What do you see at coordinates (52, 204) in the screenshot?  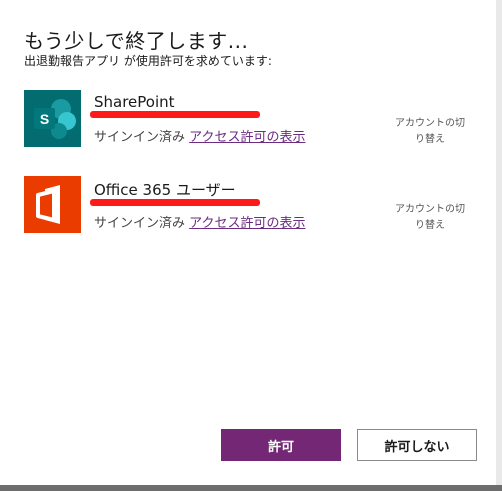 I see `office365-icon` at bounding box center [52, 204].